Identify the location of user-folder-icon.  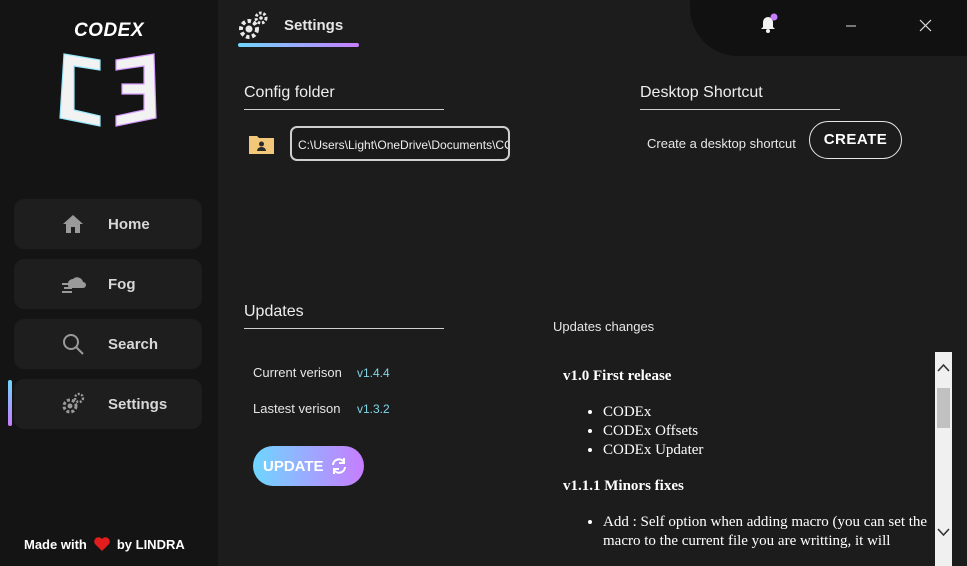
(261, 144).